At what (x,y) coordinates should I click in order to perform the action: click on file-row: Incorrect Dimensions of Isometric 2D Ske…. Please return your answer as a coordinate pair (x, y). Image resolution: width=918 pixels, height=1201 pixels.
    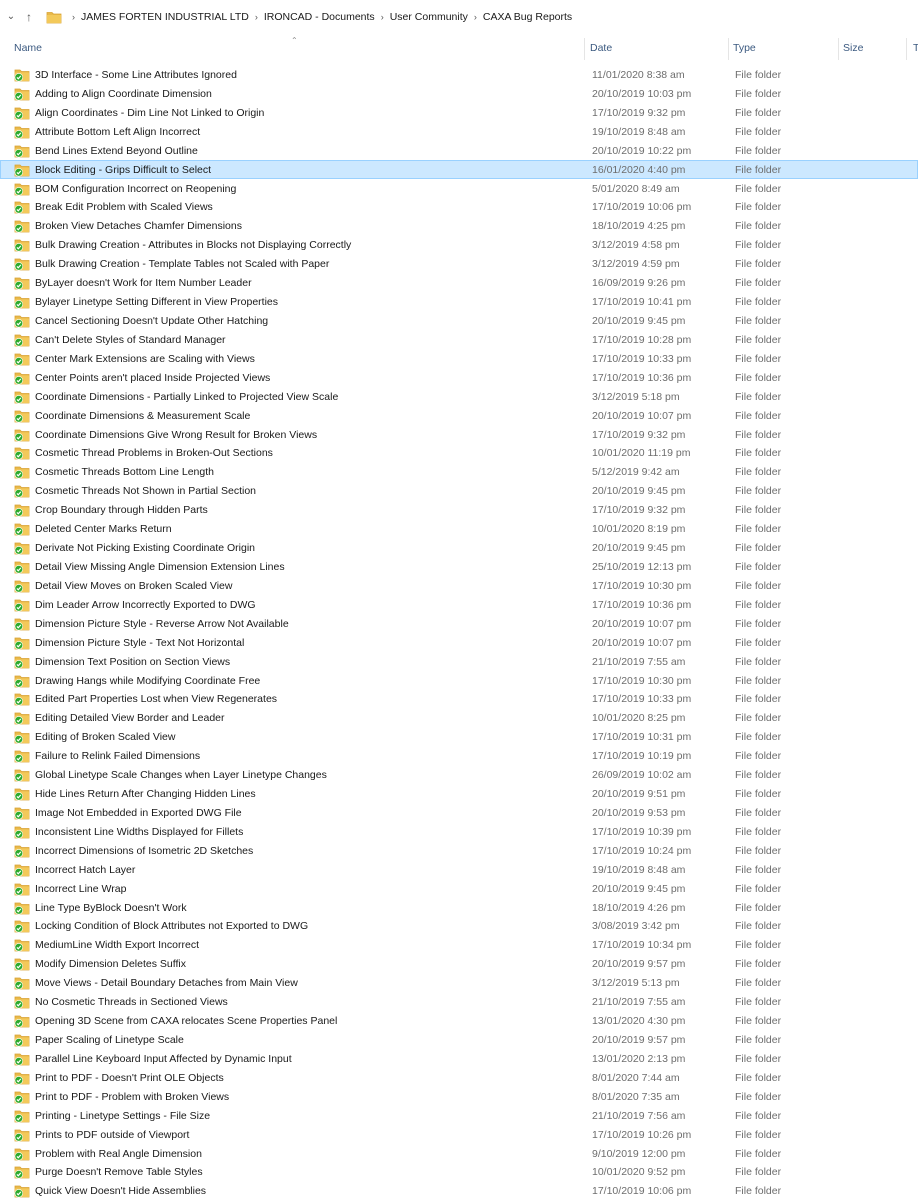
    Looking at the image, I should click on (459, 850).